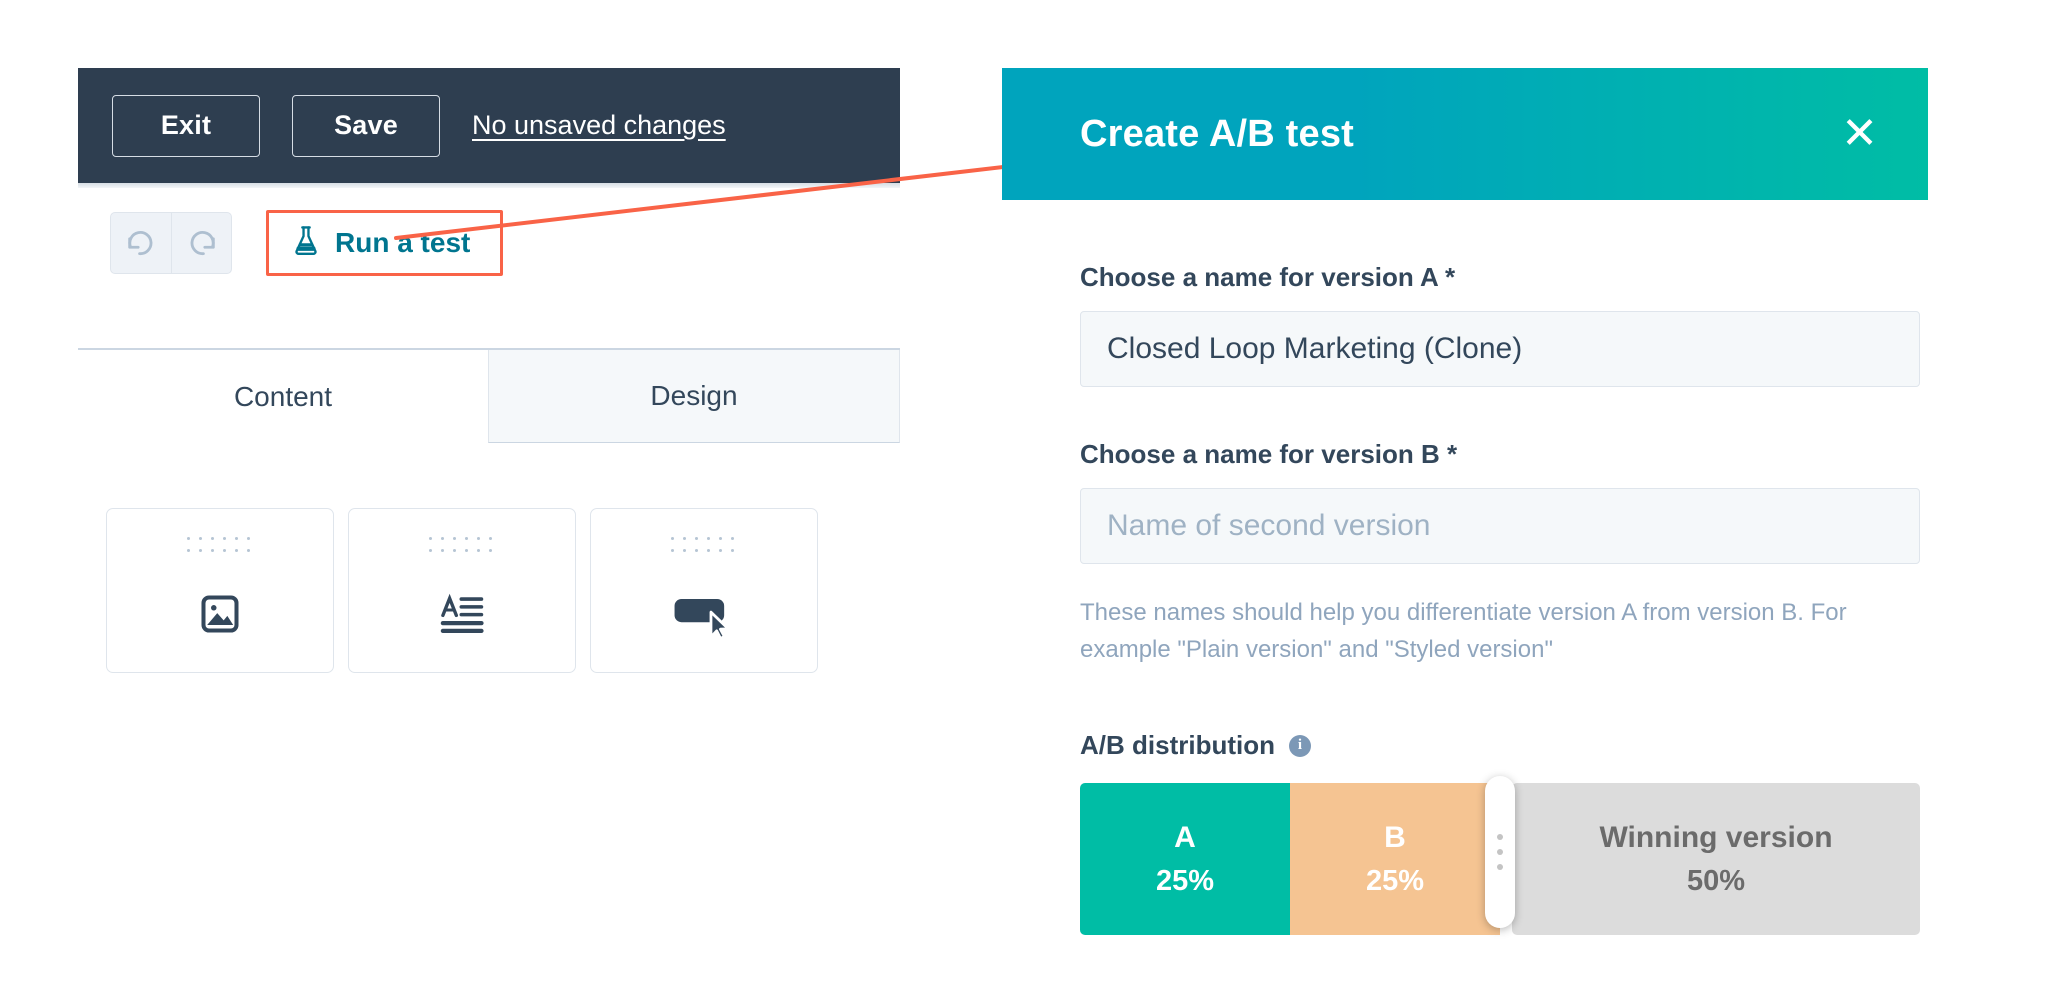 The height and width of the screenshot is (996, 2048). What do you see at coordinates (704, 618) in the screenshot?
I see `button-module-icon` at bounding box center [704, 618].